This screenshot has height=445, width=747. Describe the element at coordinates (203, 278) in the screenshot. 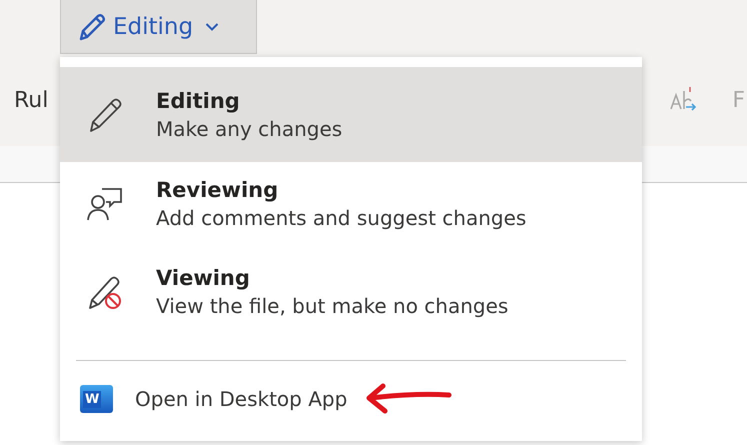

I see `mode-title: Viewing` at that location.